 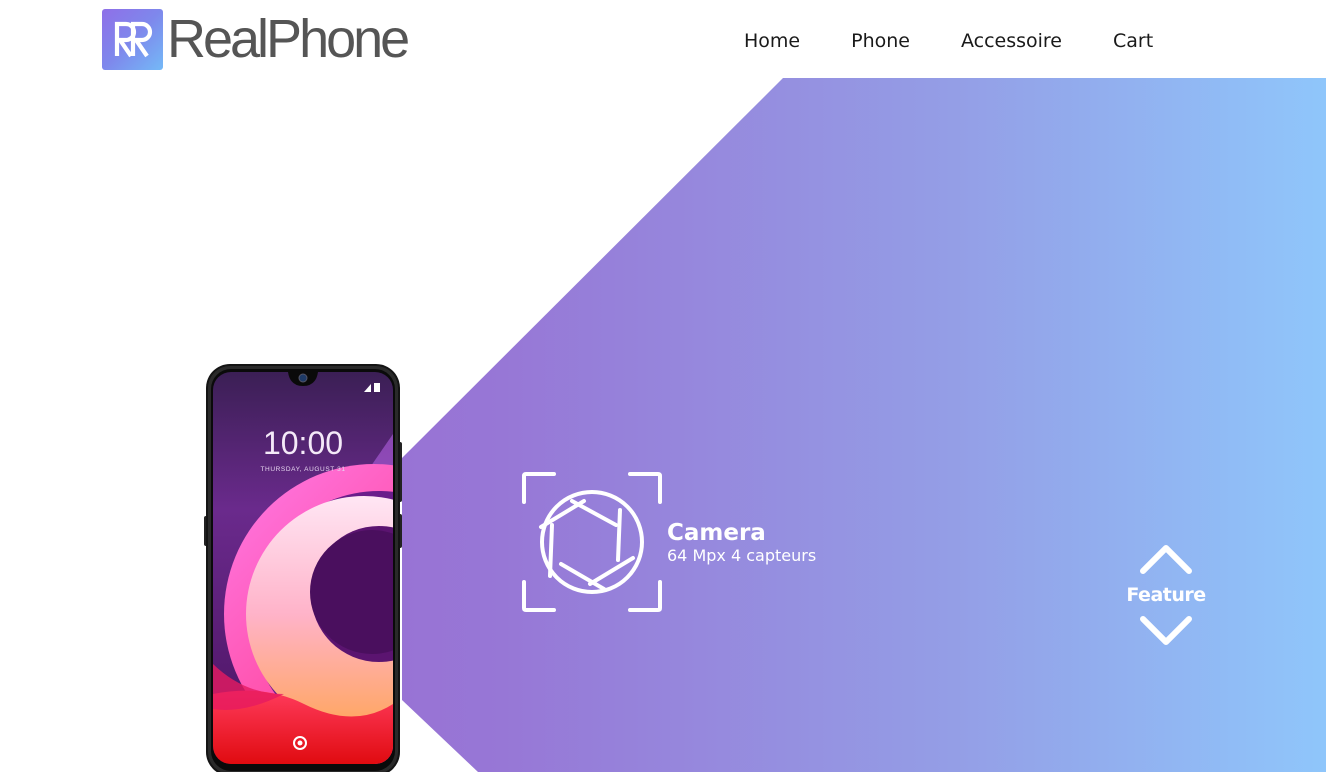 I want to click on chevron-down-icon, so click(x=1166, y=631).